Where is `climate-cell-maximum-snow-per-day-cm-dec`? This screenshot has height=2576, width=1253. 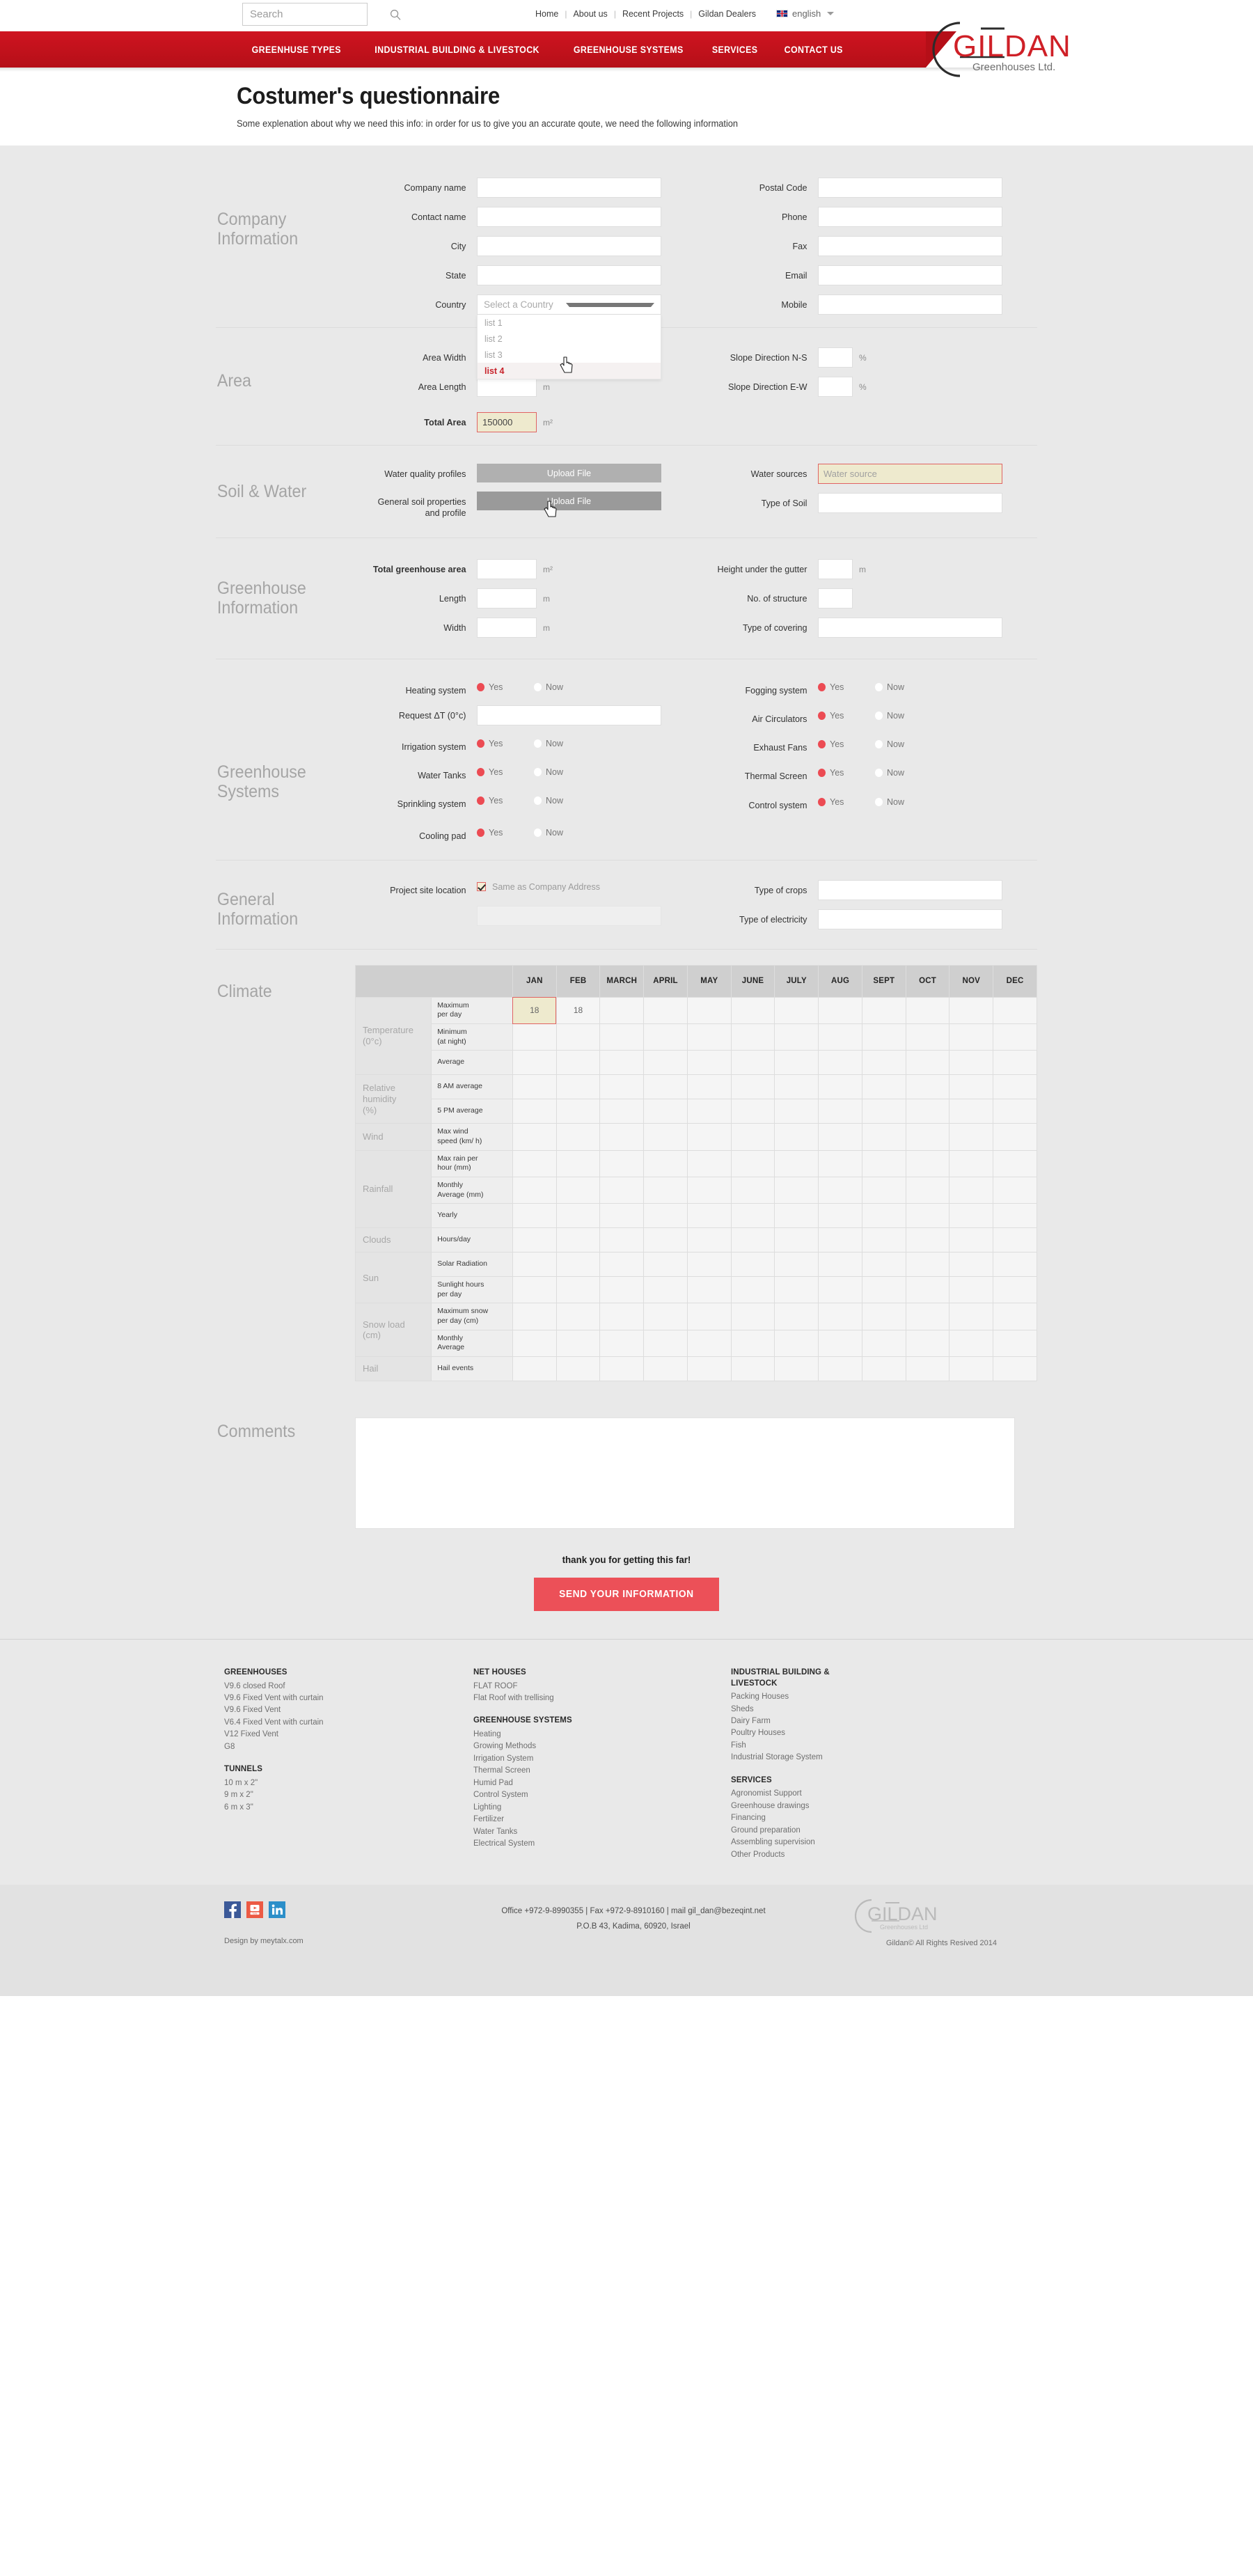 climate-cell-maximum-snow-per-day-cm-dec is located at coordinates (1015, 1316).